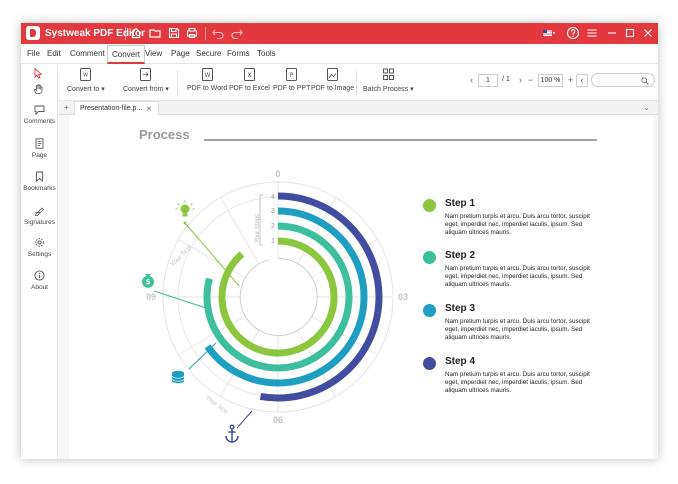 The image size is (678, 484). Describe the element at coordinates (333, 74) in the screenshot. I see `image-doc-icon` at that location.